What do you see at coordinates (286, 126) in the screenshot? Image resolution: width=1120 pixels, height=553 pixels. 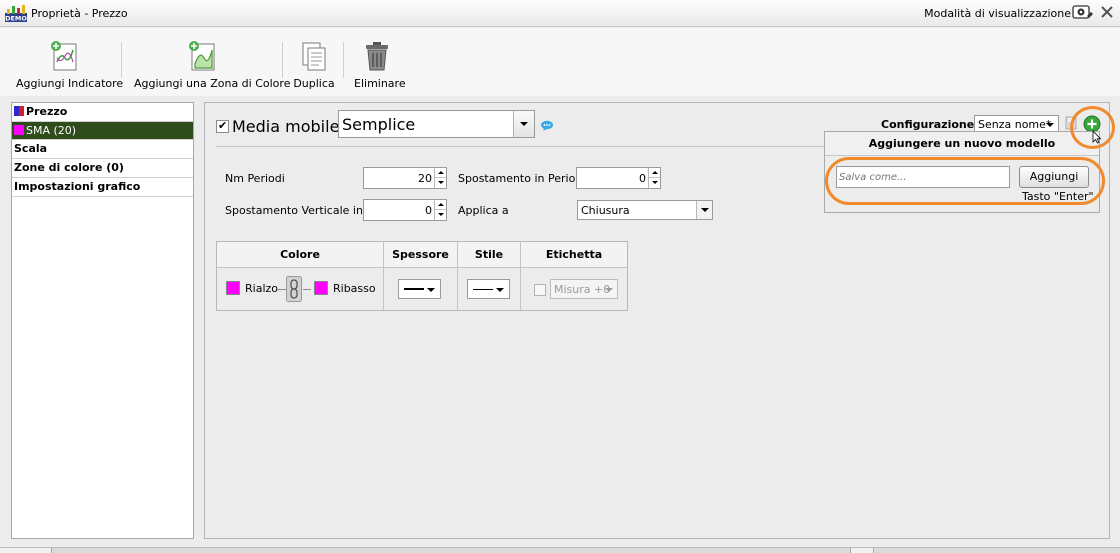 I see `moving-average-label: Media mobile` at bounding box center [286, 126].